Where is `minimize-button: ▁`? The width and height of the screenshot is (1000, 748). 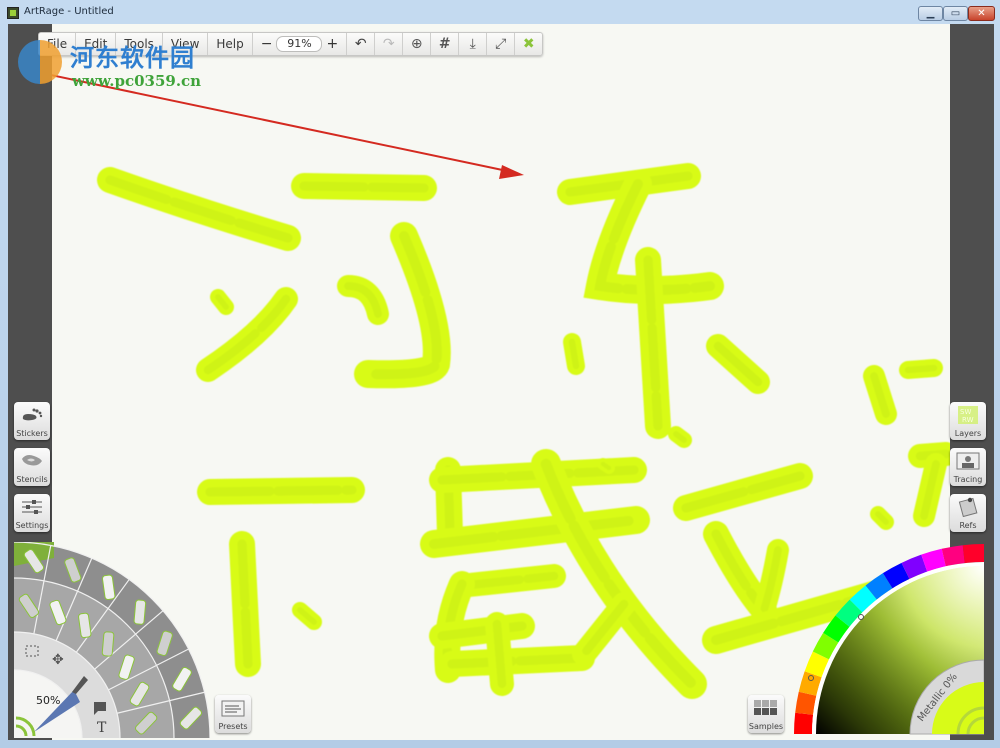 minimize-button: ▁ is located at coordinates (930, 13).